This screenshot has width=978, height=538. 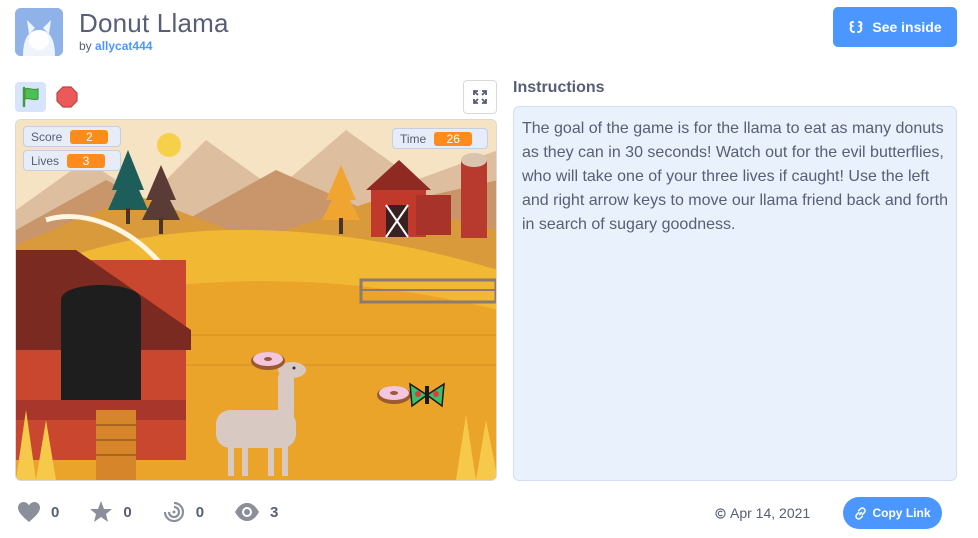 I want to click on score-monitor: Score 2, so click(x=72, y=136).